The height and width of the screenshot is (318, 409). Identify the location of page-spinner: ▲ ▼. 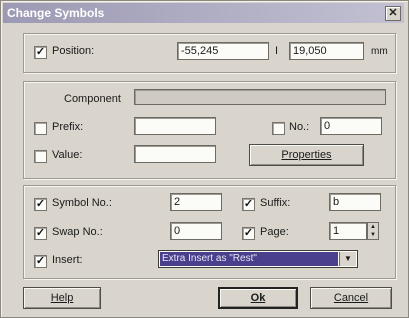
(373, 231).